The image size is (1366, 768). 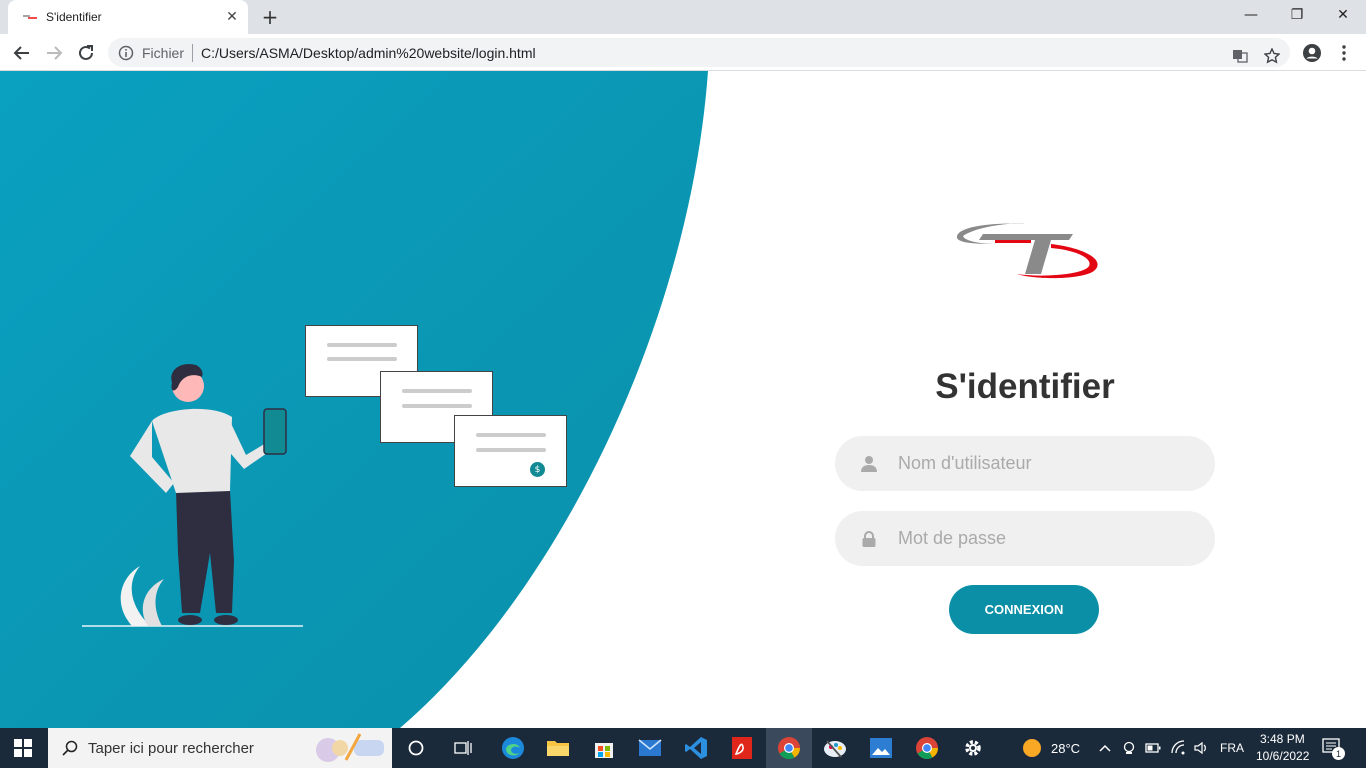 I want to click on chrome-app-button-active, so click(x=789, y=748).